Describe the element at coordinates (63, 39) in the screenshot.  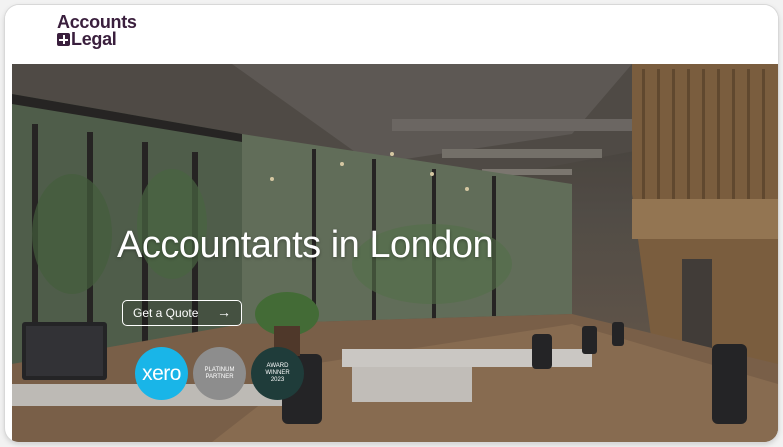
I see `plus-icon` at that location.